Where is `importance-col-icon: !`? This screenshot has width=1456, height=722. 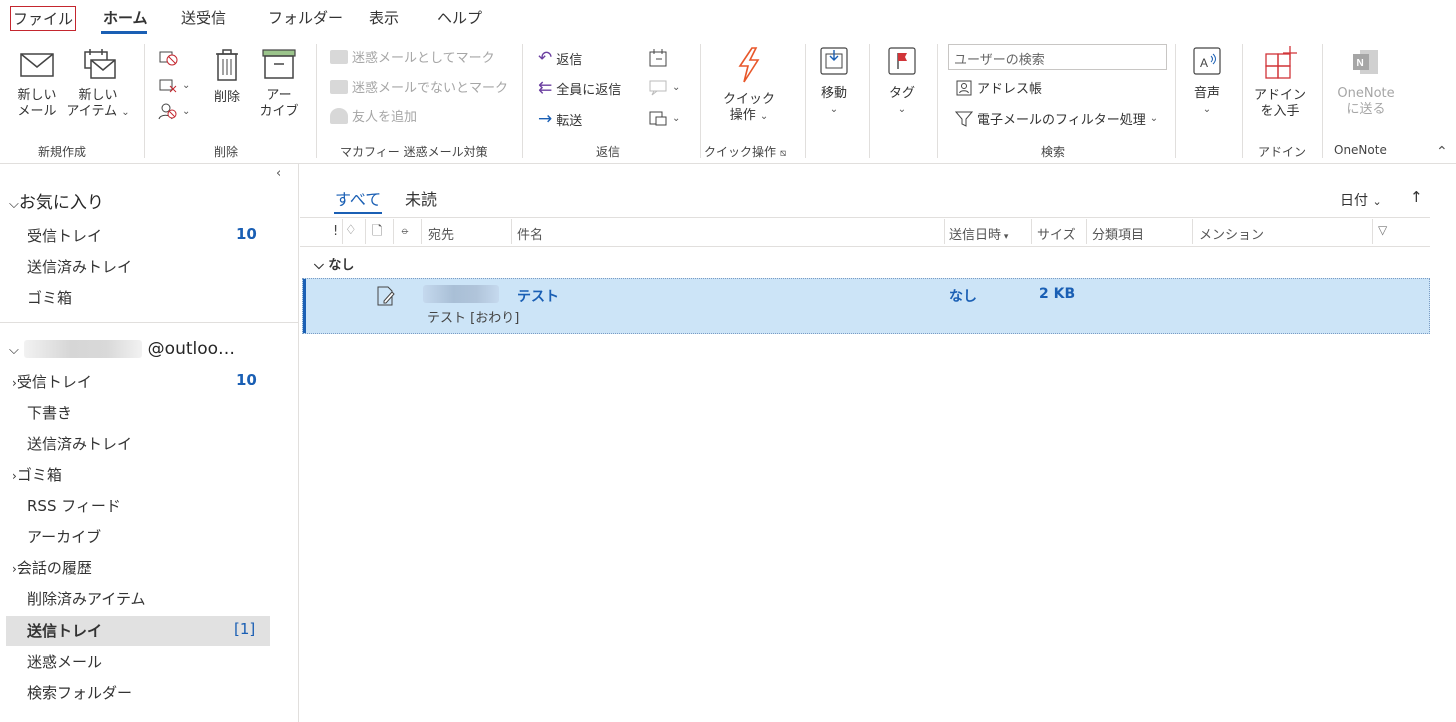 importance-col-icon: ! is located at coordinates (335, 231).